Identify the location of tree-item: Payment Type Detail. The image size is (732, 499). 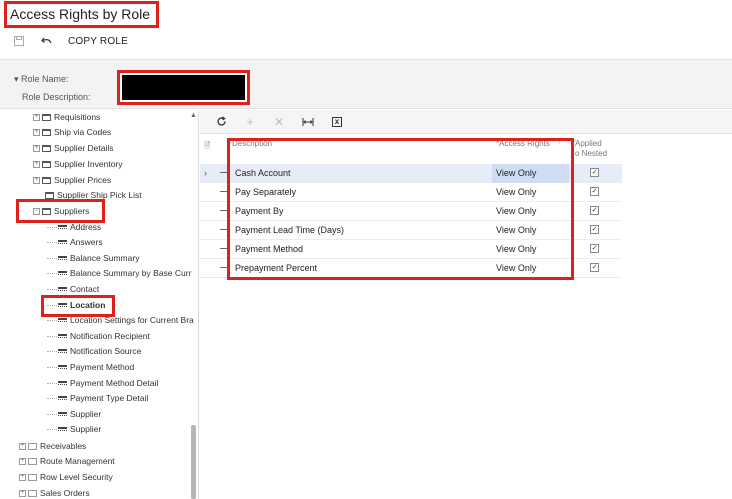
(97, 398).